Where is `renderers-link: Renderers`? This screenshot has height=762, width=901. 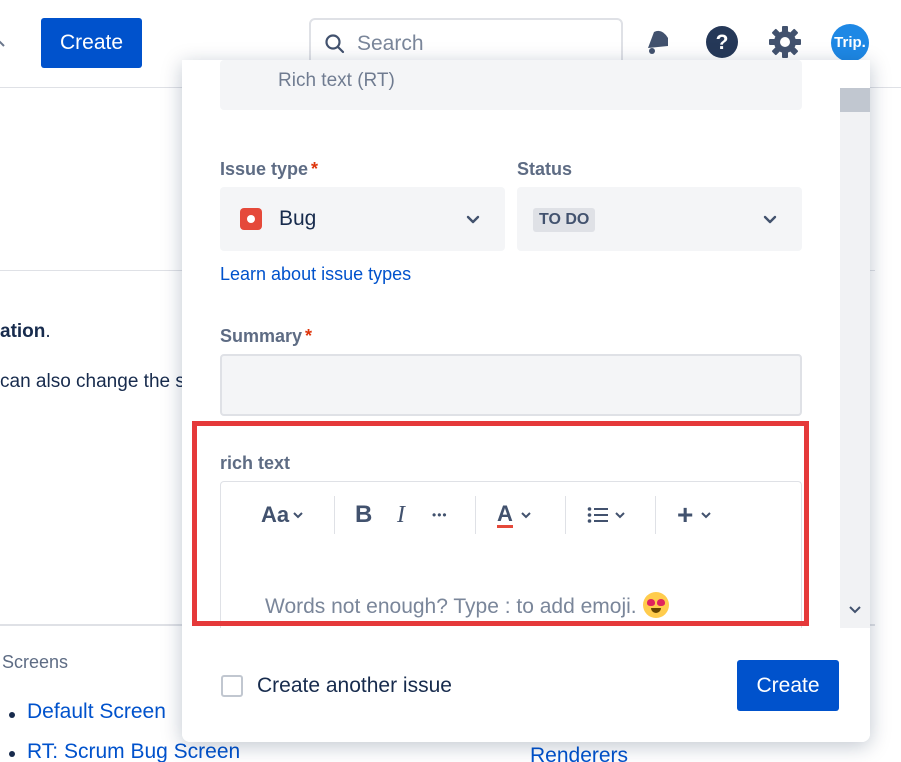
renderers-link: Renderers is located at coordinates (579, 753).